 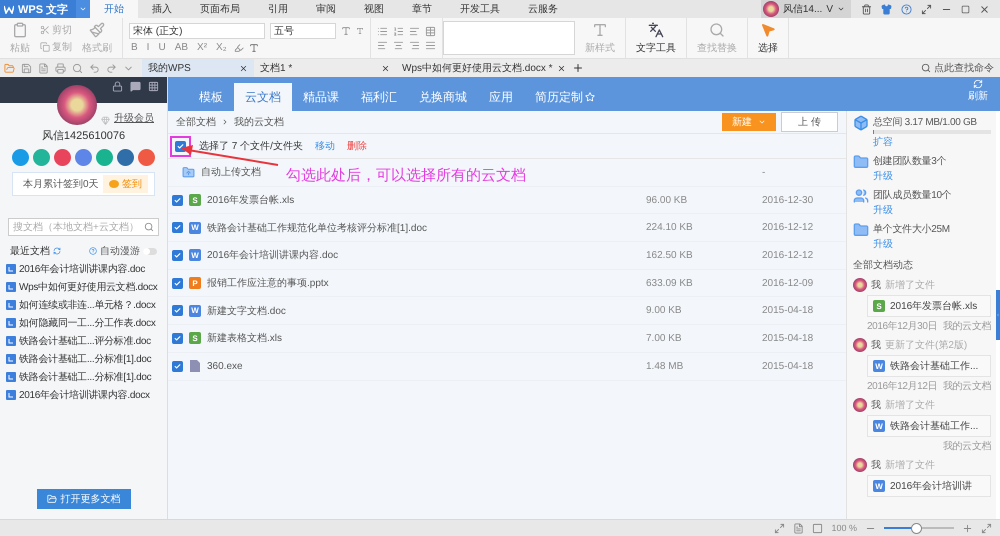 I want to click on side-panel-handle, so click(x=998, y=315).